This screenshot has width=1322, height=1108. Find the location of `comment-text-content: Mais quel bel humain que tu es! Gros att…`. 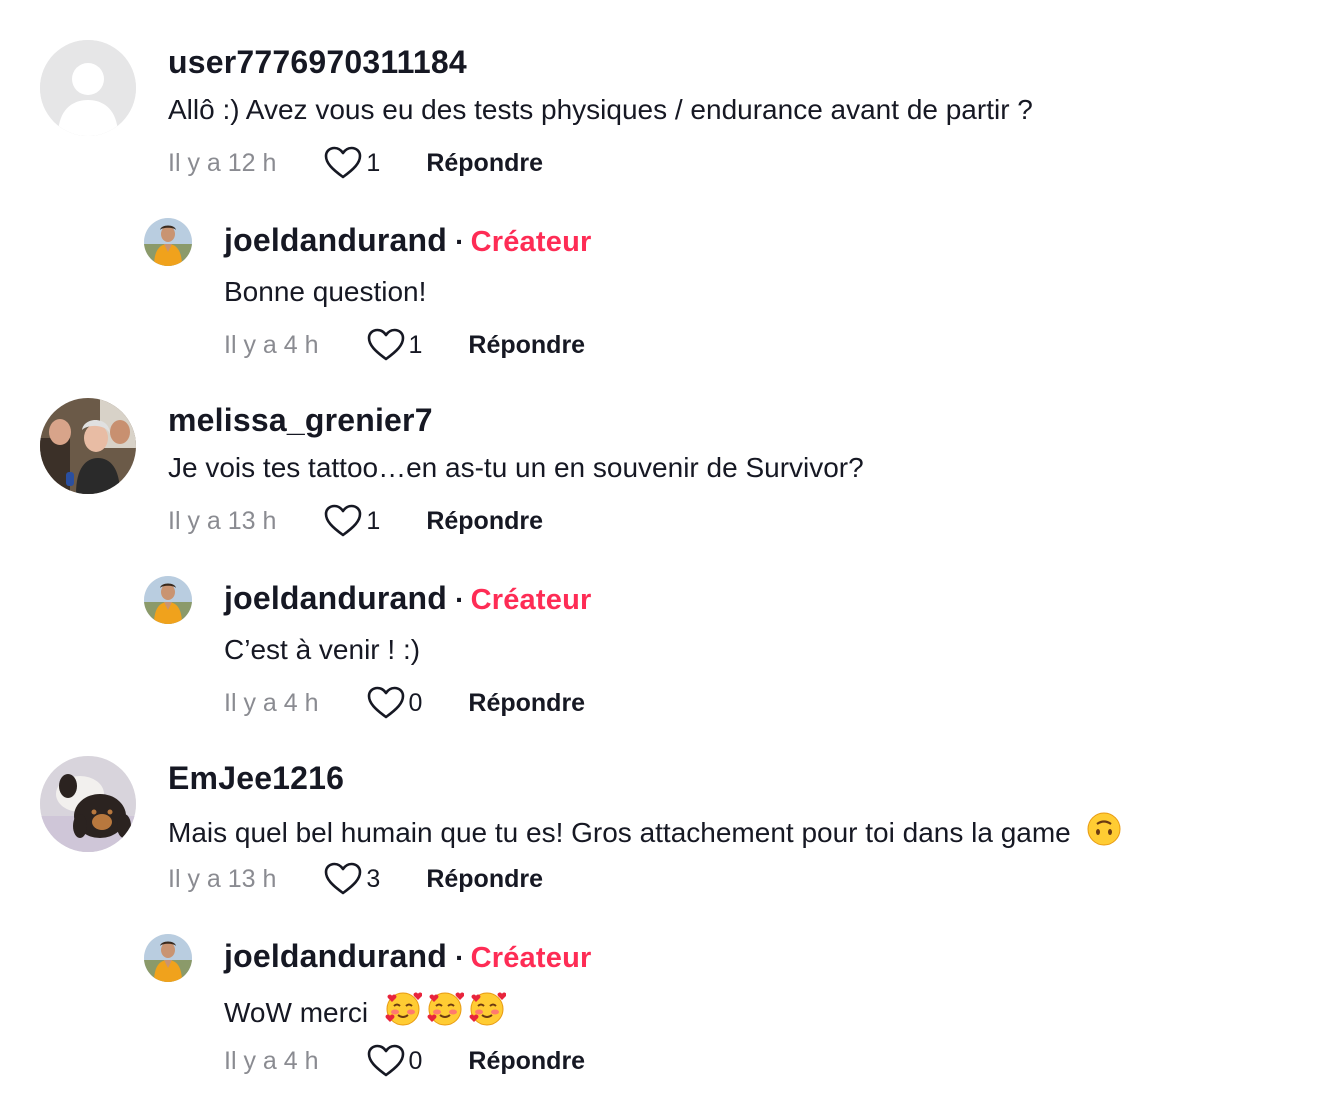

comment-text-content: Mais quel bel humain que tu es! Gros att… is located at coordinates (619, 832).